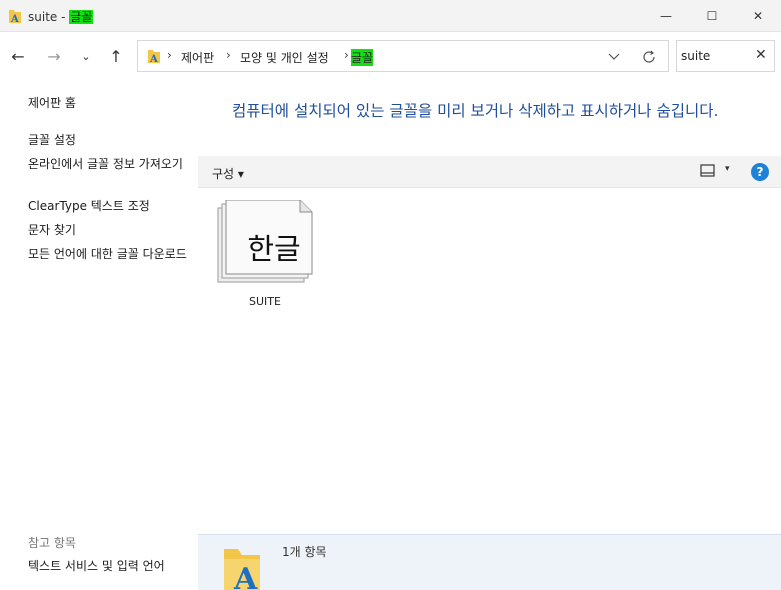  What do you see at coordinates (109, 566) in the screenshot?
I see `sidebar-item-text-services: 텍스트 서비스 및 입력 언어` at bounding box center [109, 566].